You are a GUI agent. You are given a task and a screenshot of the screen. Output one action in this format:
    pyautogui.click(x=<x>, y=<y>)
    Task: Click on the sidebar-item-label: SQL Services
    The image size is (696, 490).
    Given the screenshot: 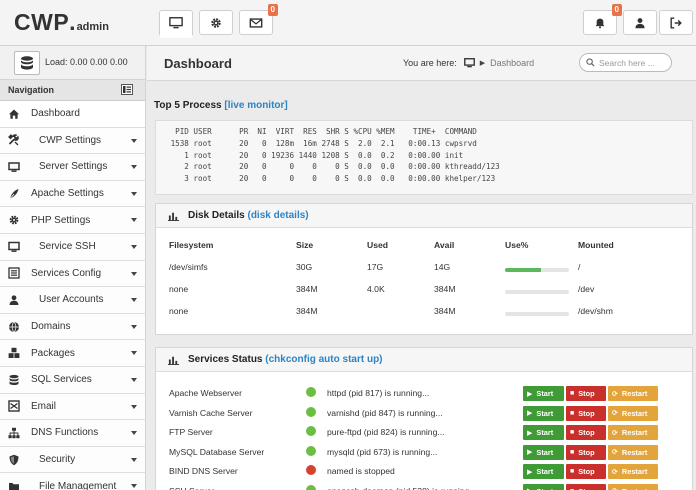 What is the action you would take?
    pyautogui.click(x=61, y=380)
    